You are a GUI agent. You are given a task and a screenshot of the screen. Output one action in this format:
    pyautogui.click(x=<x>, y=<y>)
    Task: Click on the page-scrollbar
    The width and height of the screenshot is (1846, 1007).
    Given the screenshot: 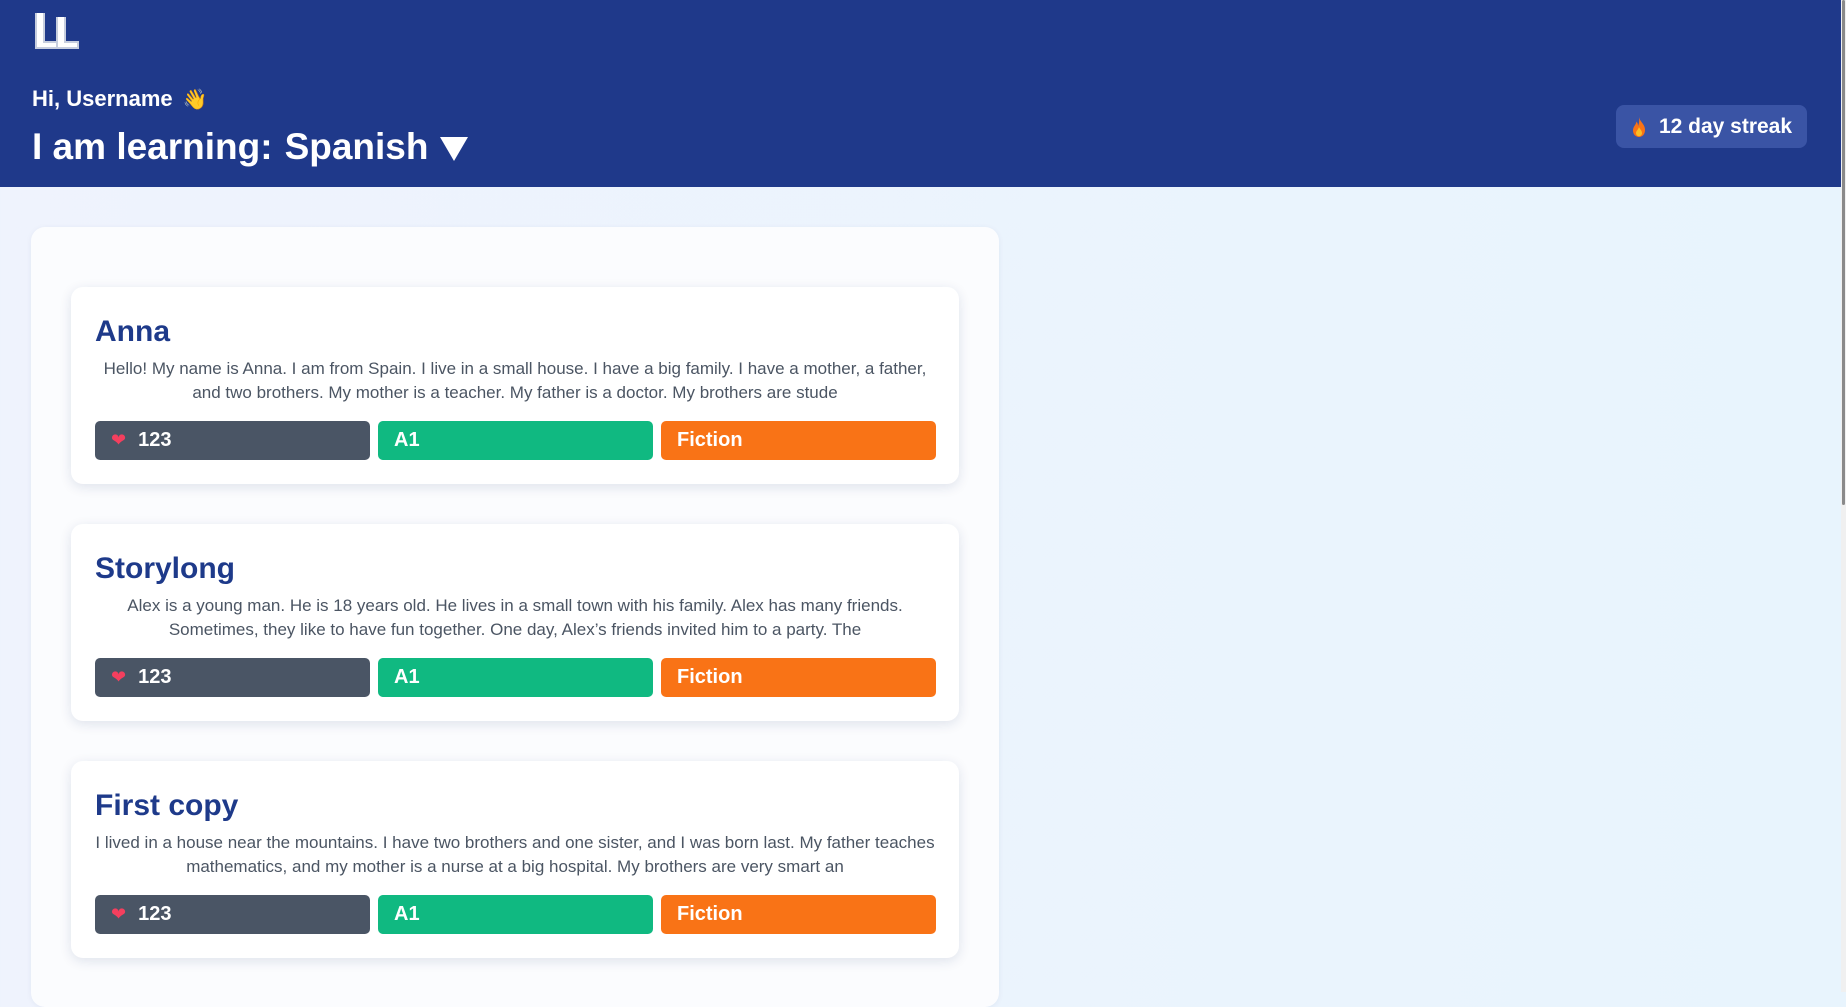 What is the action you would take?
    pyautogui.click(x=1843, y=496)
    